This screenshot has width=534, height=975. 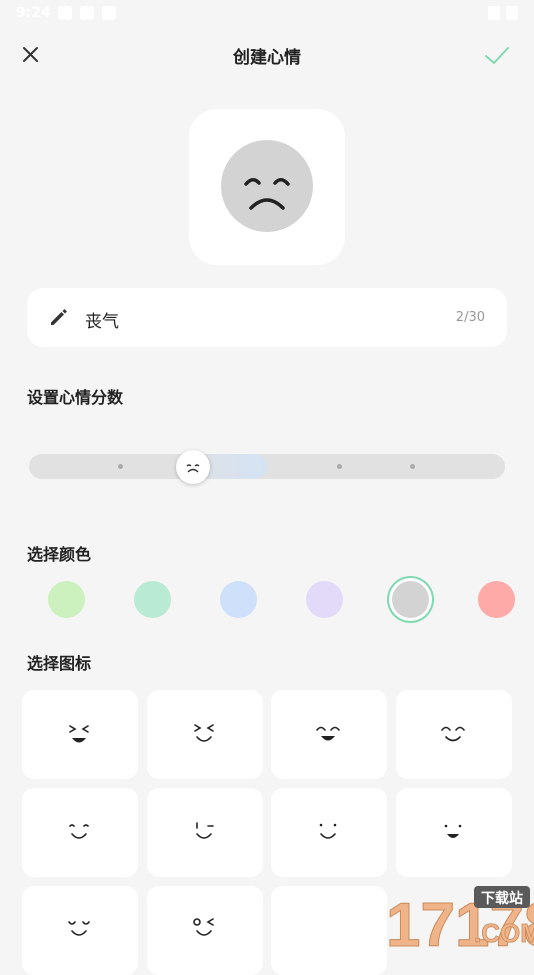 What do you see at coordinates (75, 397) in the screenshot?
I see `score-section-label: 设置心情分数` at bounding box center [75, 397].